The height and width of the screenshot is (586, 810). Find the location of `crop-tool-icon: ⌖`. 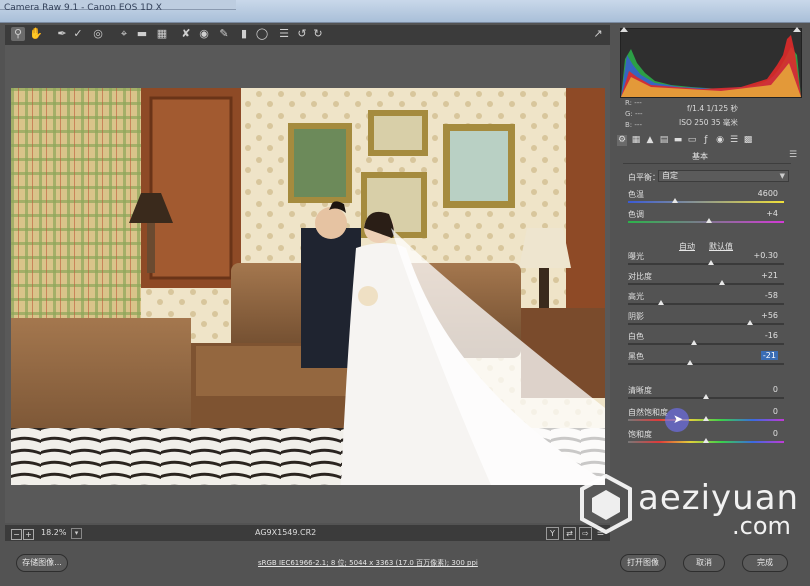

crop-tool-icon: ⌖ is located at coordinates (124, 34).